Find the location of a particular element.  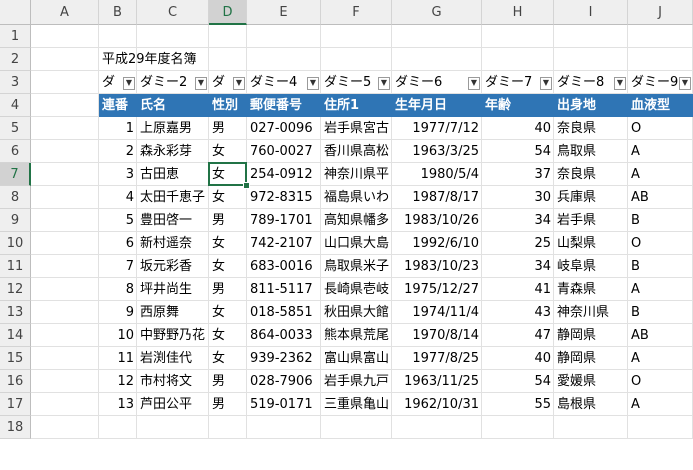

row-header-9: 9 is located at coordinates (15, 220).